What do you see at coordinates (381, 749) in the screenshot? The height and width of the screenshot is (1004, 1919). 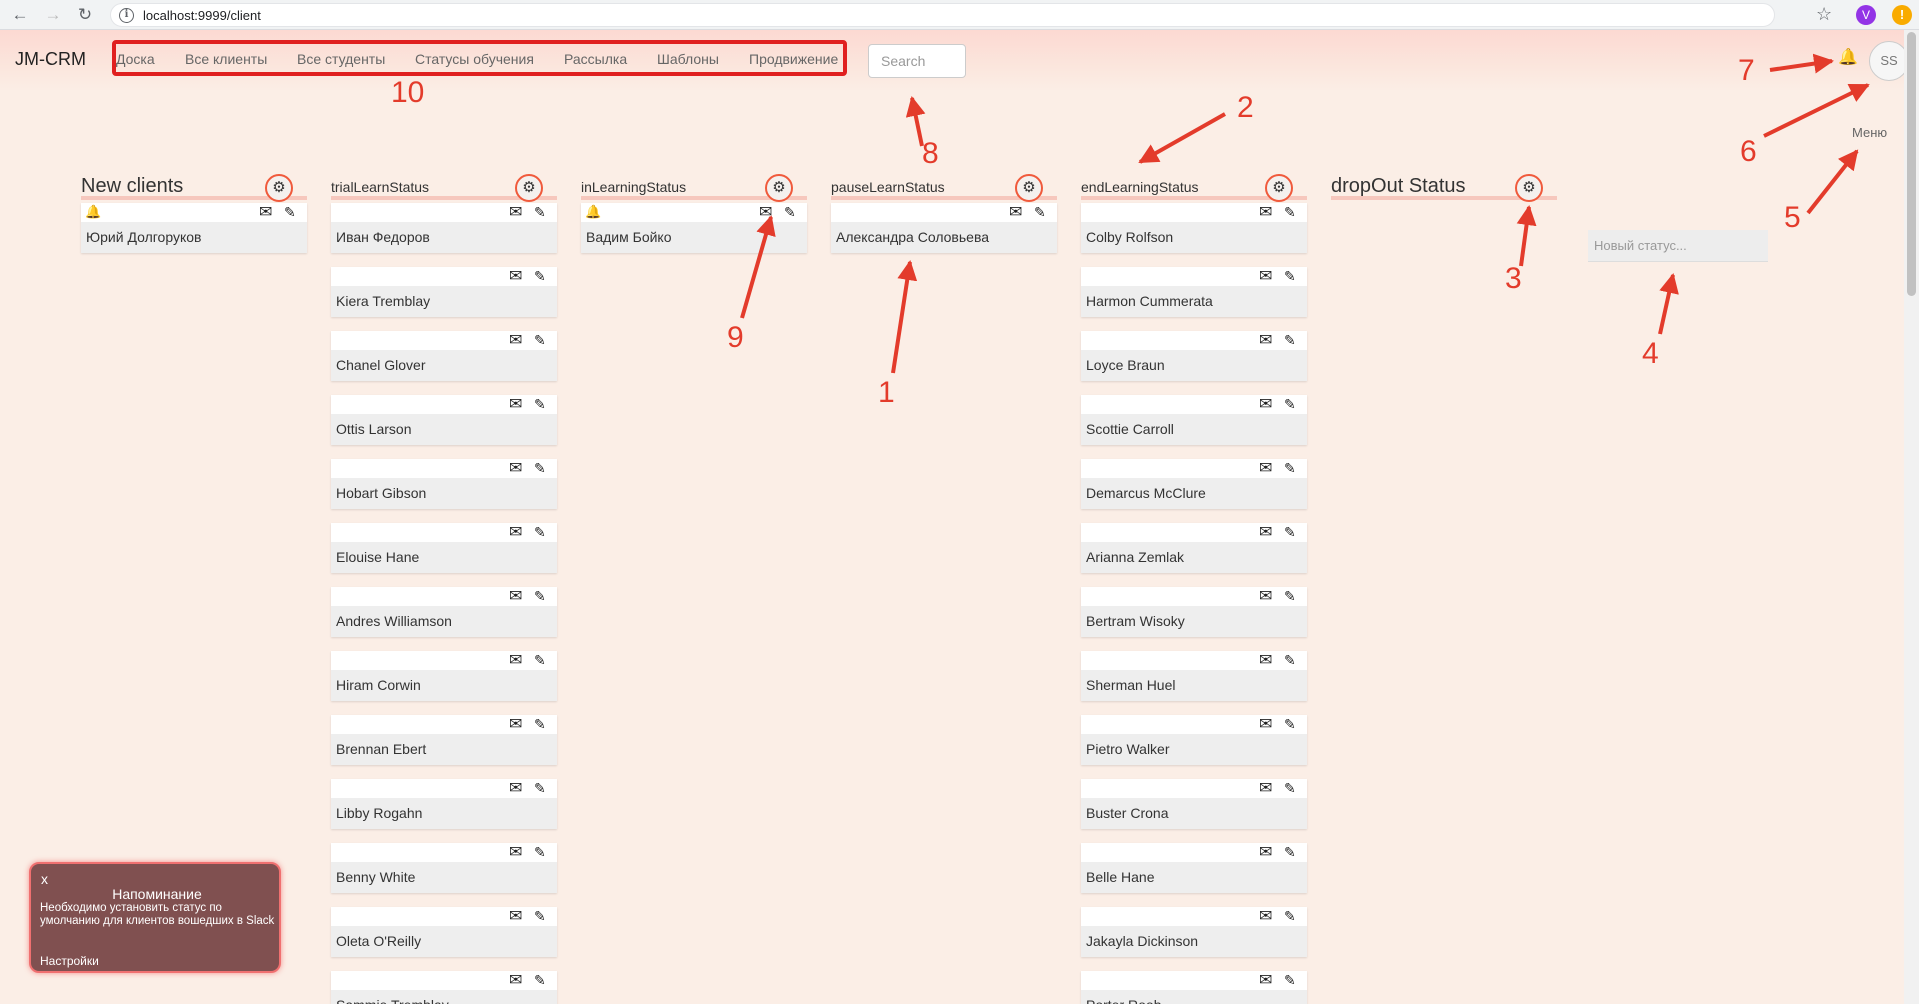 I see `client-name: Brennan Ebert` at bounding box center [381, 749].